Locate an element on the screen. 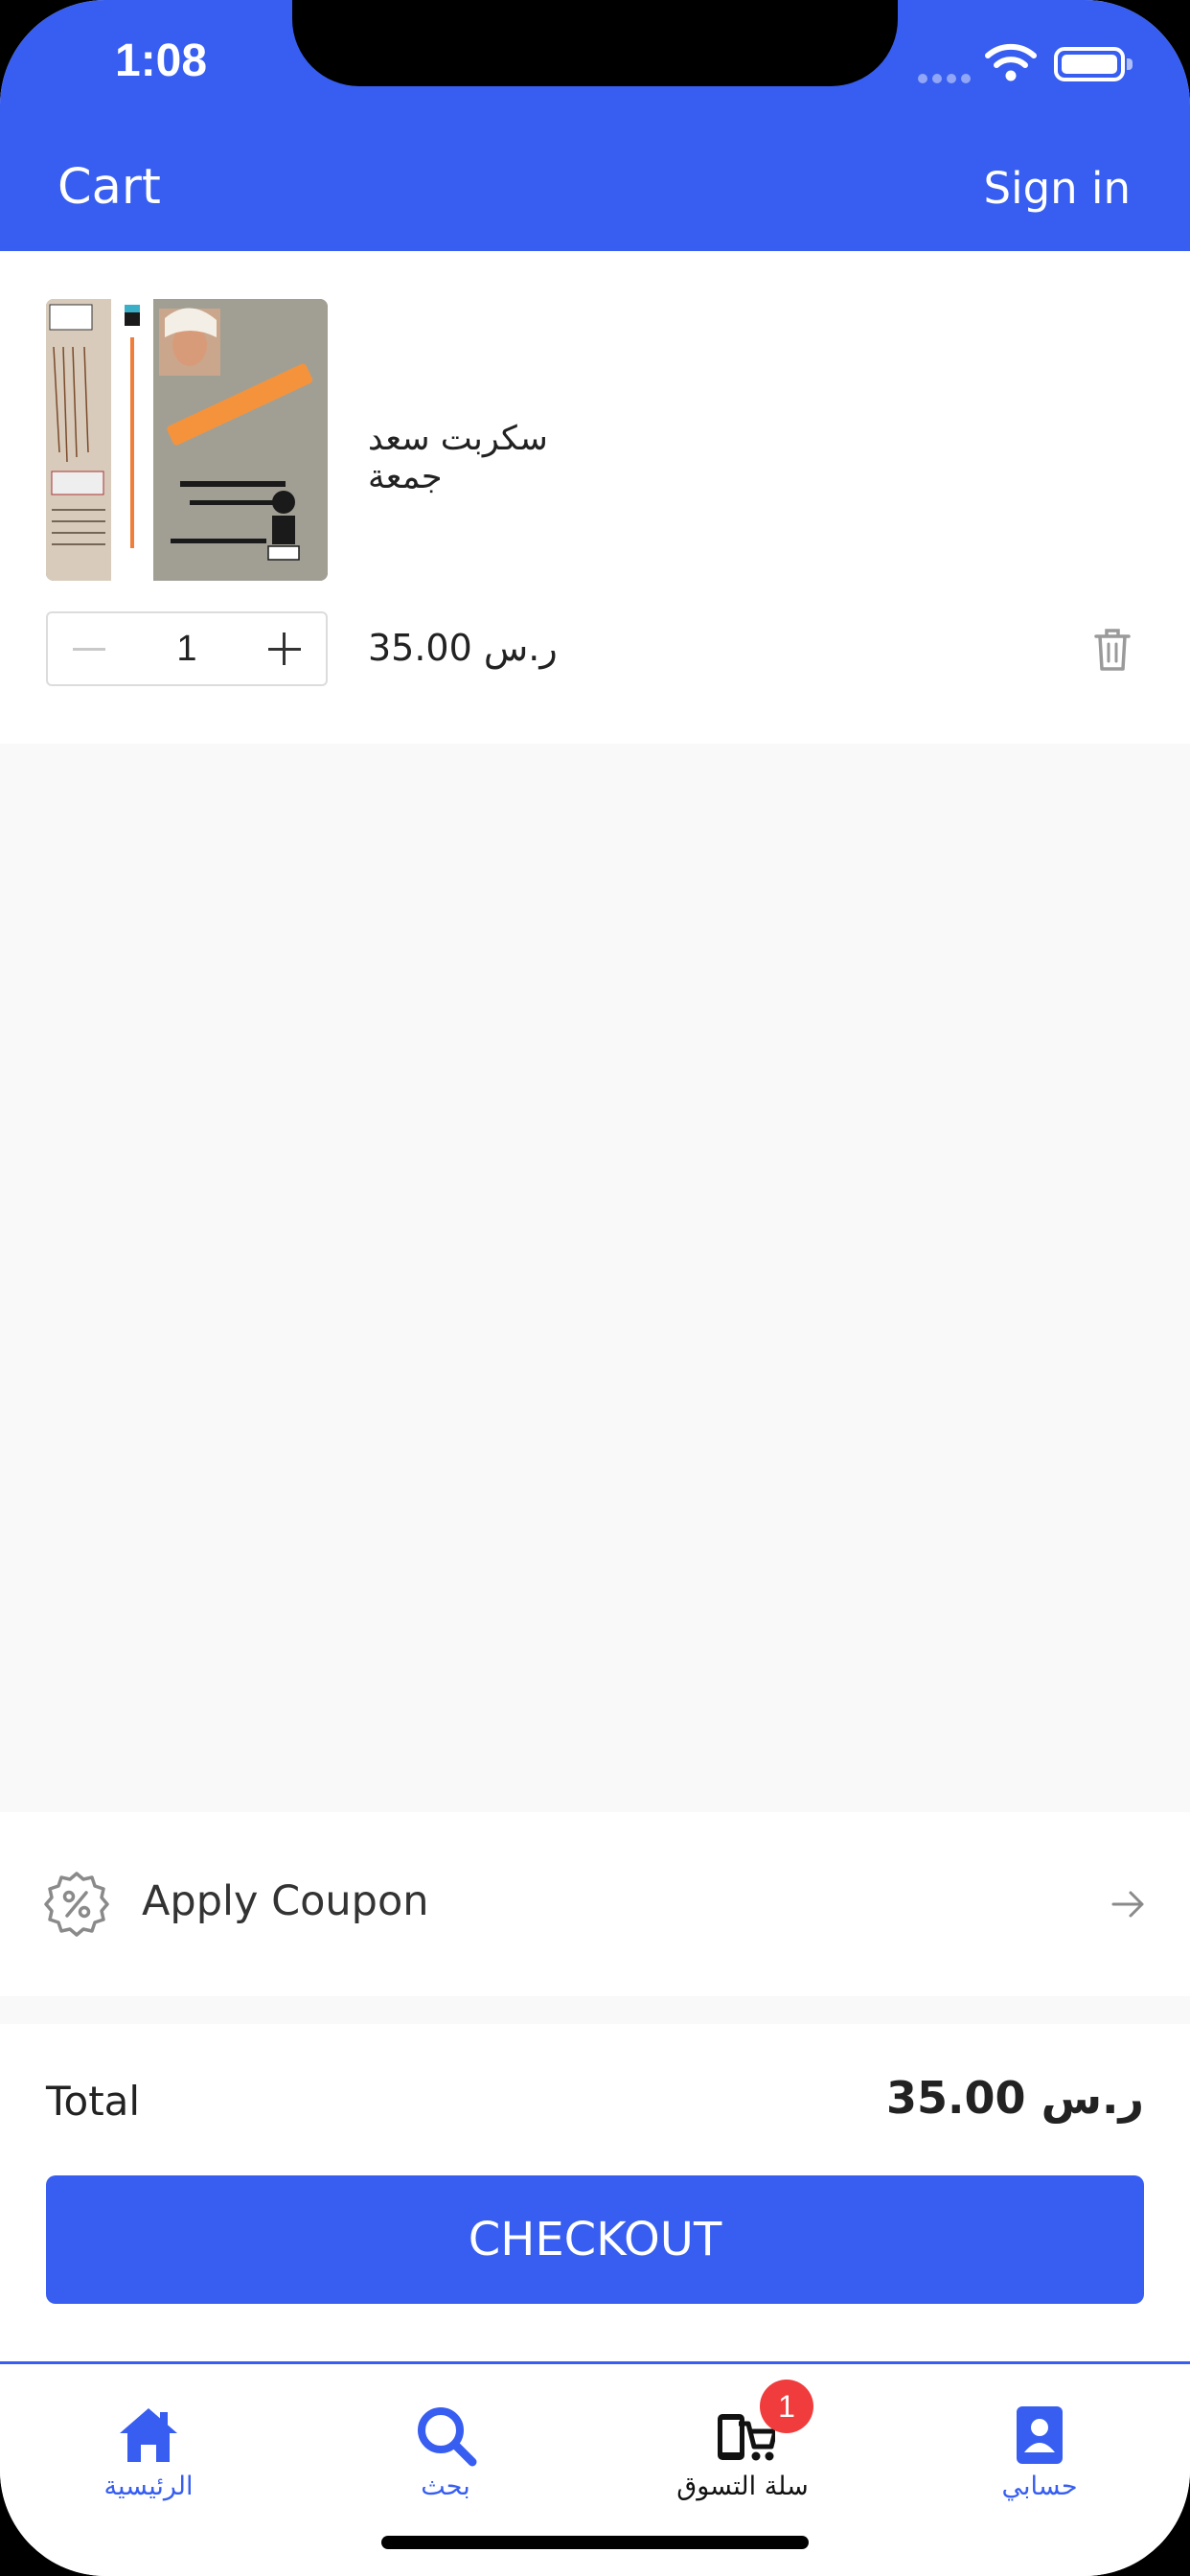 The width and height of the screenshot is (1190, 2576). tab-label: حسابي is located at coordinates (1039, 2486).